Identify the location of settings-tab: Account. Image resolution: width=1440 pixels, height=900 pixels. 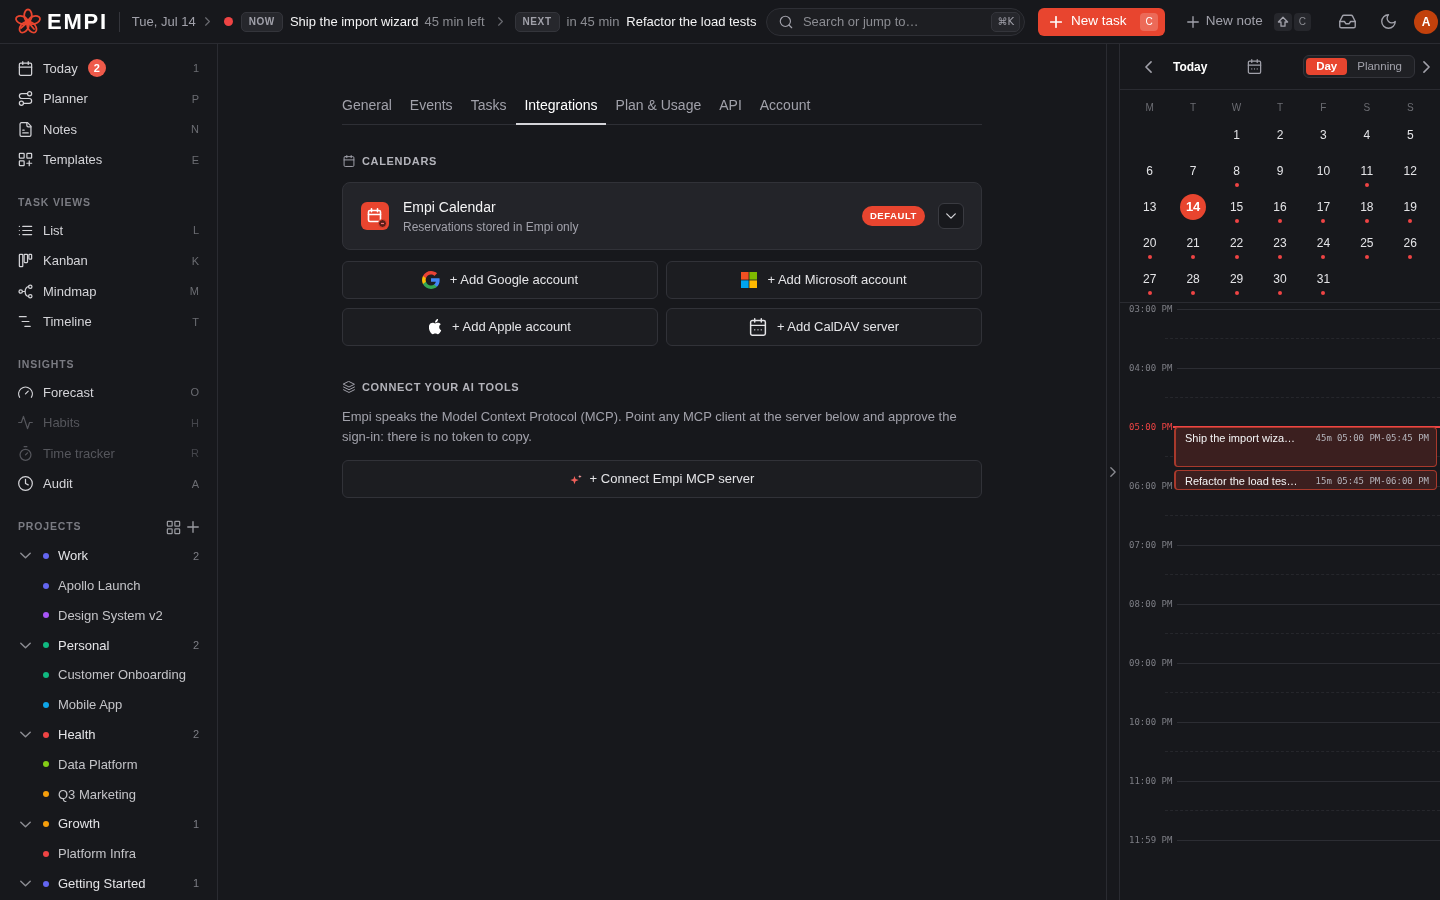
(785, 108).